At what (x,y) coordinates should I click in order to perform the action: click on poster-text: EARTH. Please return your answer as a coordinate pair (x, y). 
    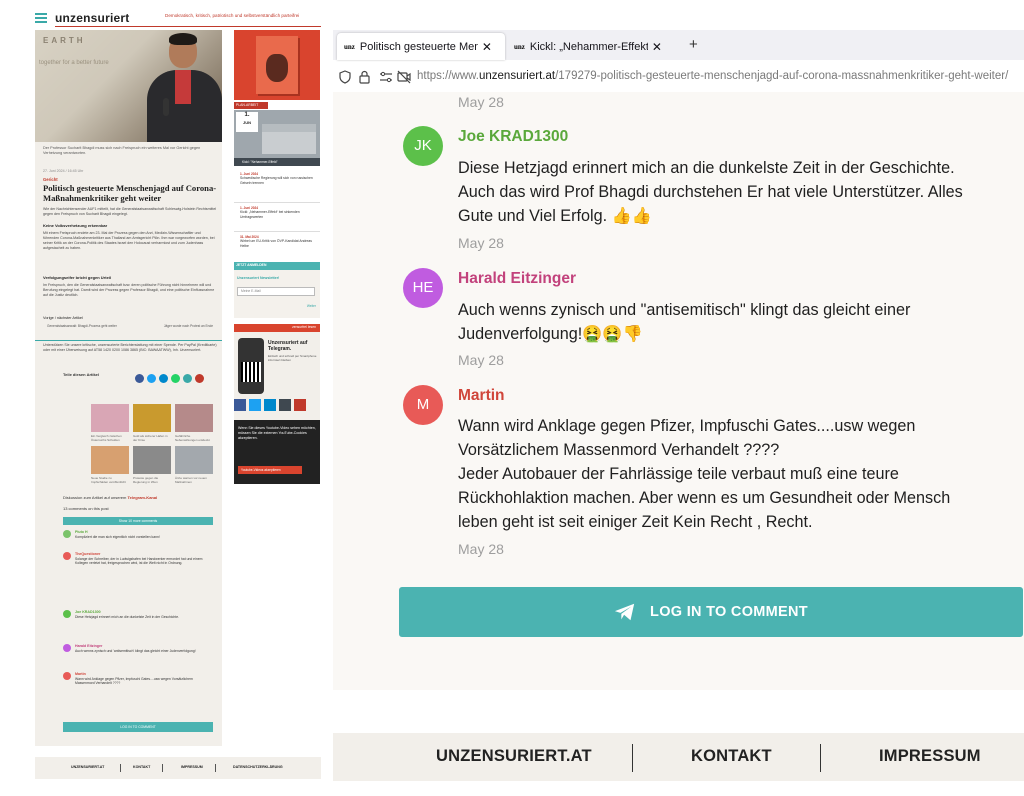
    Looking at the image, I should click on (64, 40).